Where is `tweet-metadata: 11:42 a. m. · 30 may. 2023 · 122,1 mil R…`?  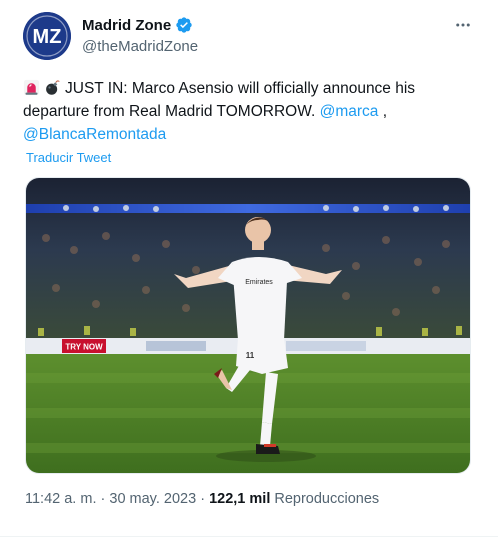
tweet-metadata: 11:42 a. m. · 30 may. 2023 · 122,1 mil R… is located at coordinates (202, 499).